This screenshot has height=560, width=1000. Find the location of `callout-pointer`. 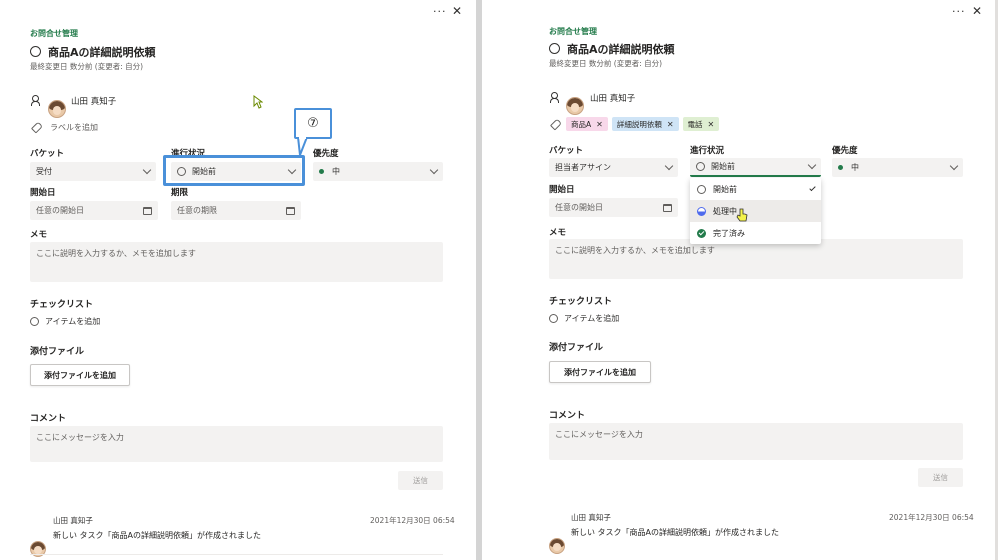

callout-pointer is located at coordinates (302, 146).